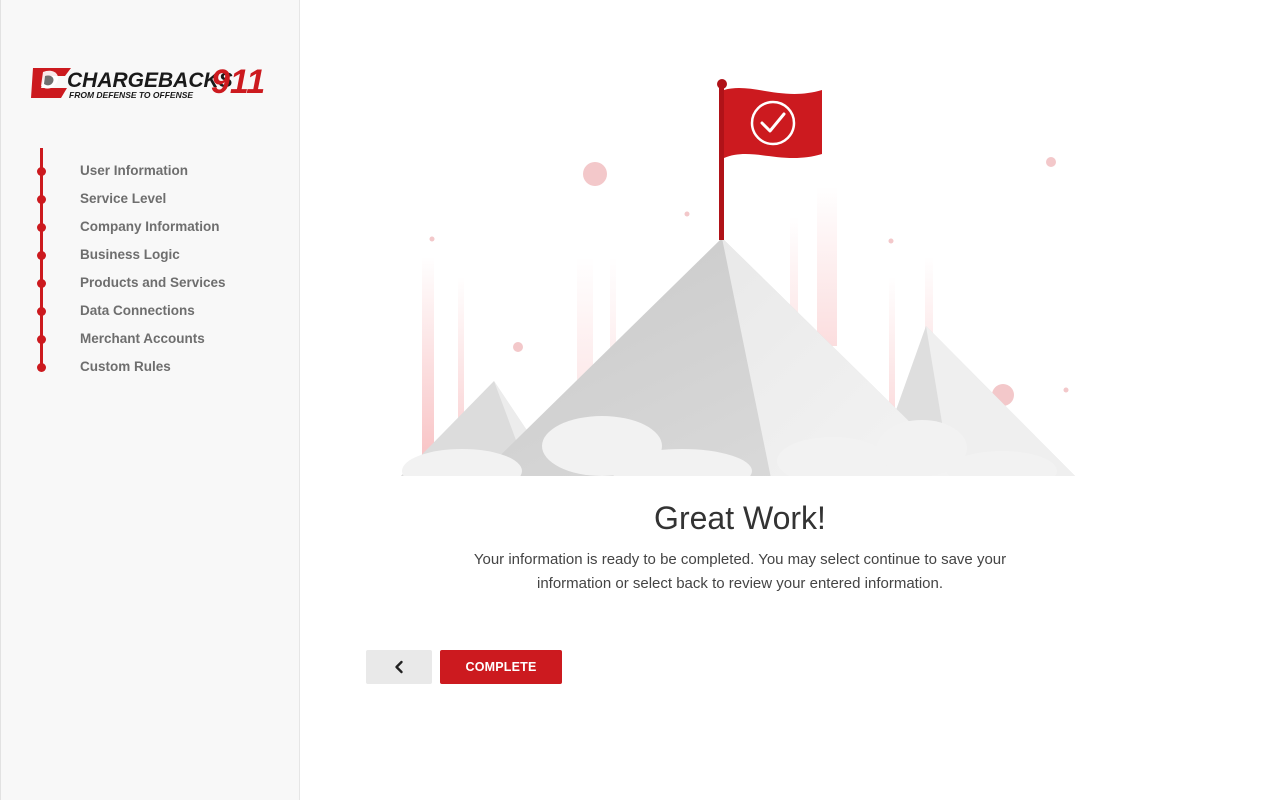 The image size is (1280, 800). What do you see at coordinates (125, 366) in the screenshot?
I see `step-label: Custom Rules` at bounding box center [125, 366].